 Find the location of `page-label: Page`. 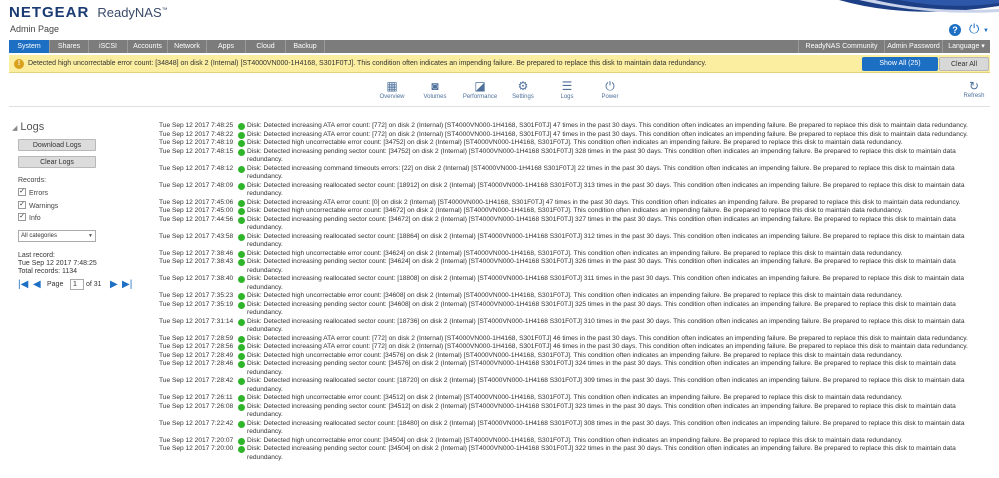

page-label: Page is located at coordinates (55, 284).